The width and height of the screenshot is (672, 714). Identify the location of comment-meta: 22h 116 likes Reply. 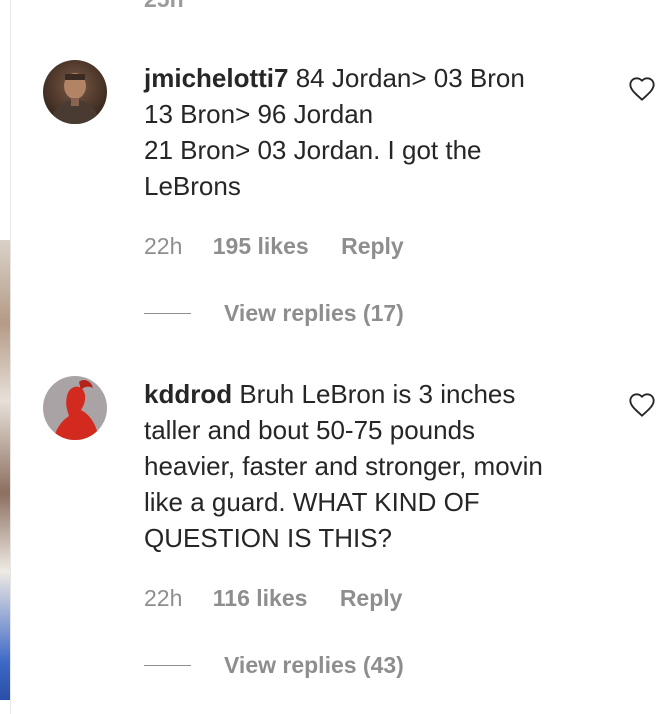
(273, 598).